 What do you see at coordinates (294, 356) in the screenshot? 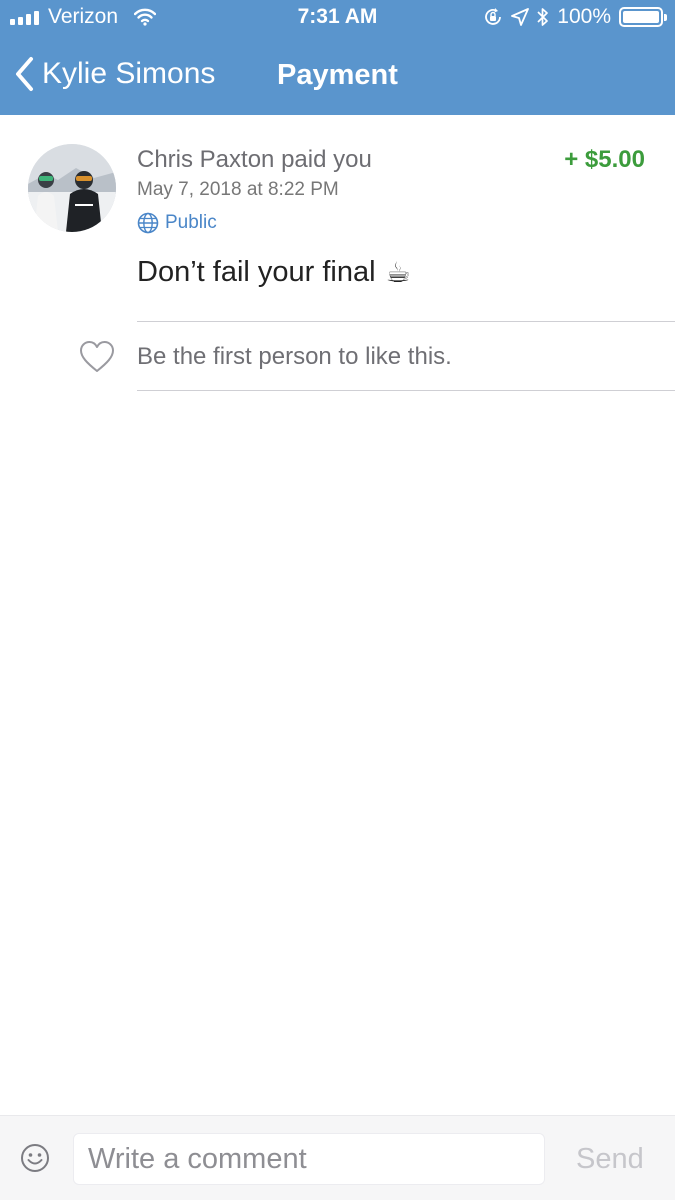
I see `like-prompt: Be the first person to like this.` at bounding box center [294, 356].